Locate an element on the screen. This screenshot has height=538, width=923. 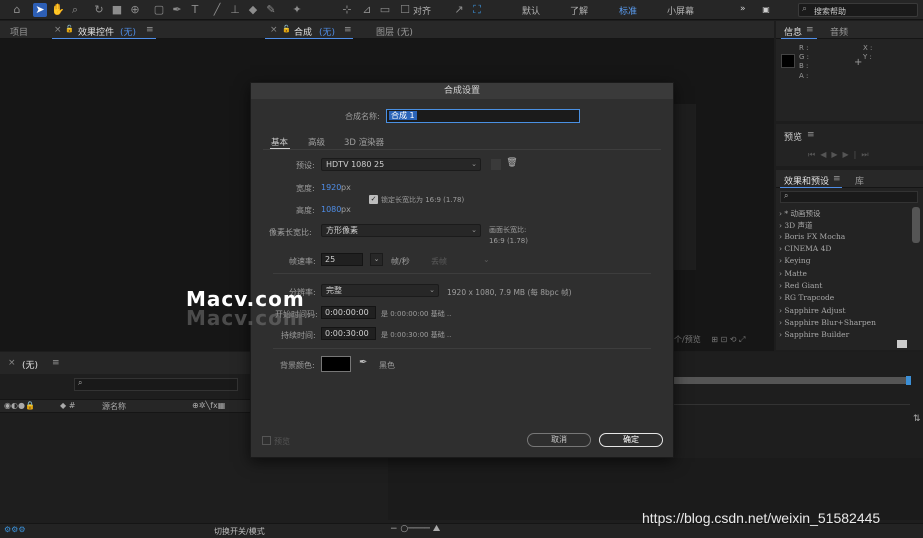
align-label: 对齐 is located at coordinates (422, 10).